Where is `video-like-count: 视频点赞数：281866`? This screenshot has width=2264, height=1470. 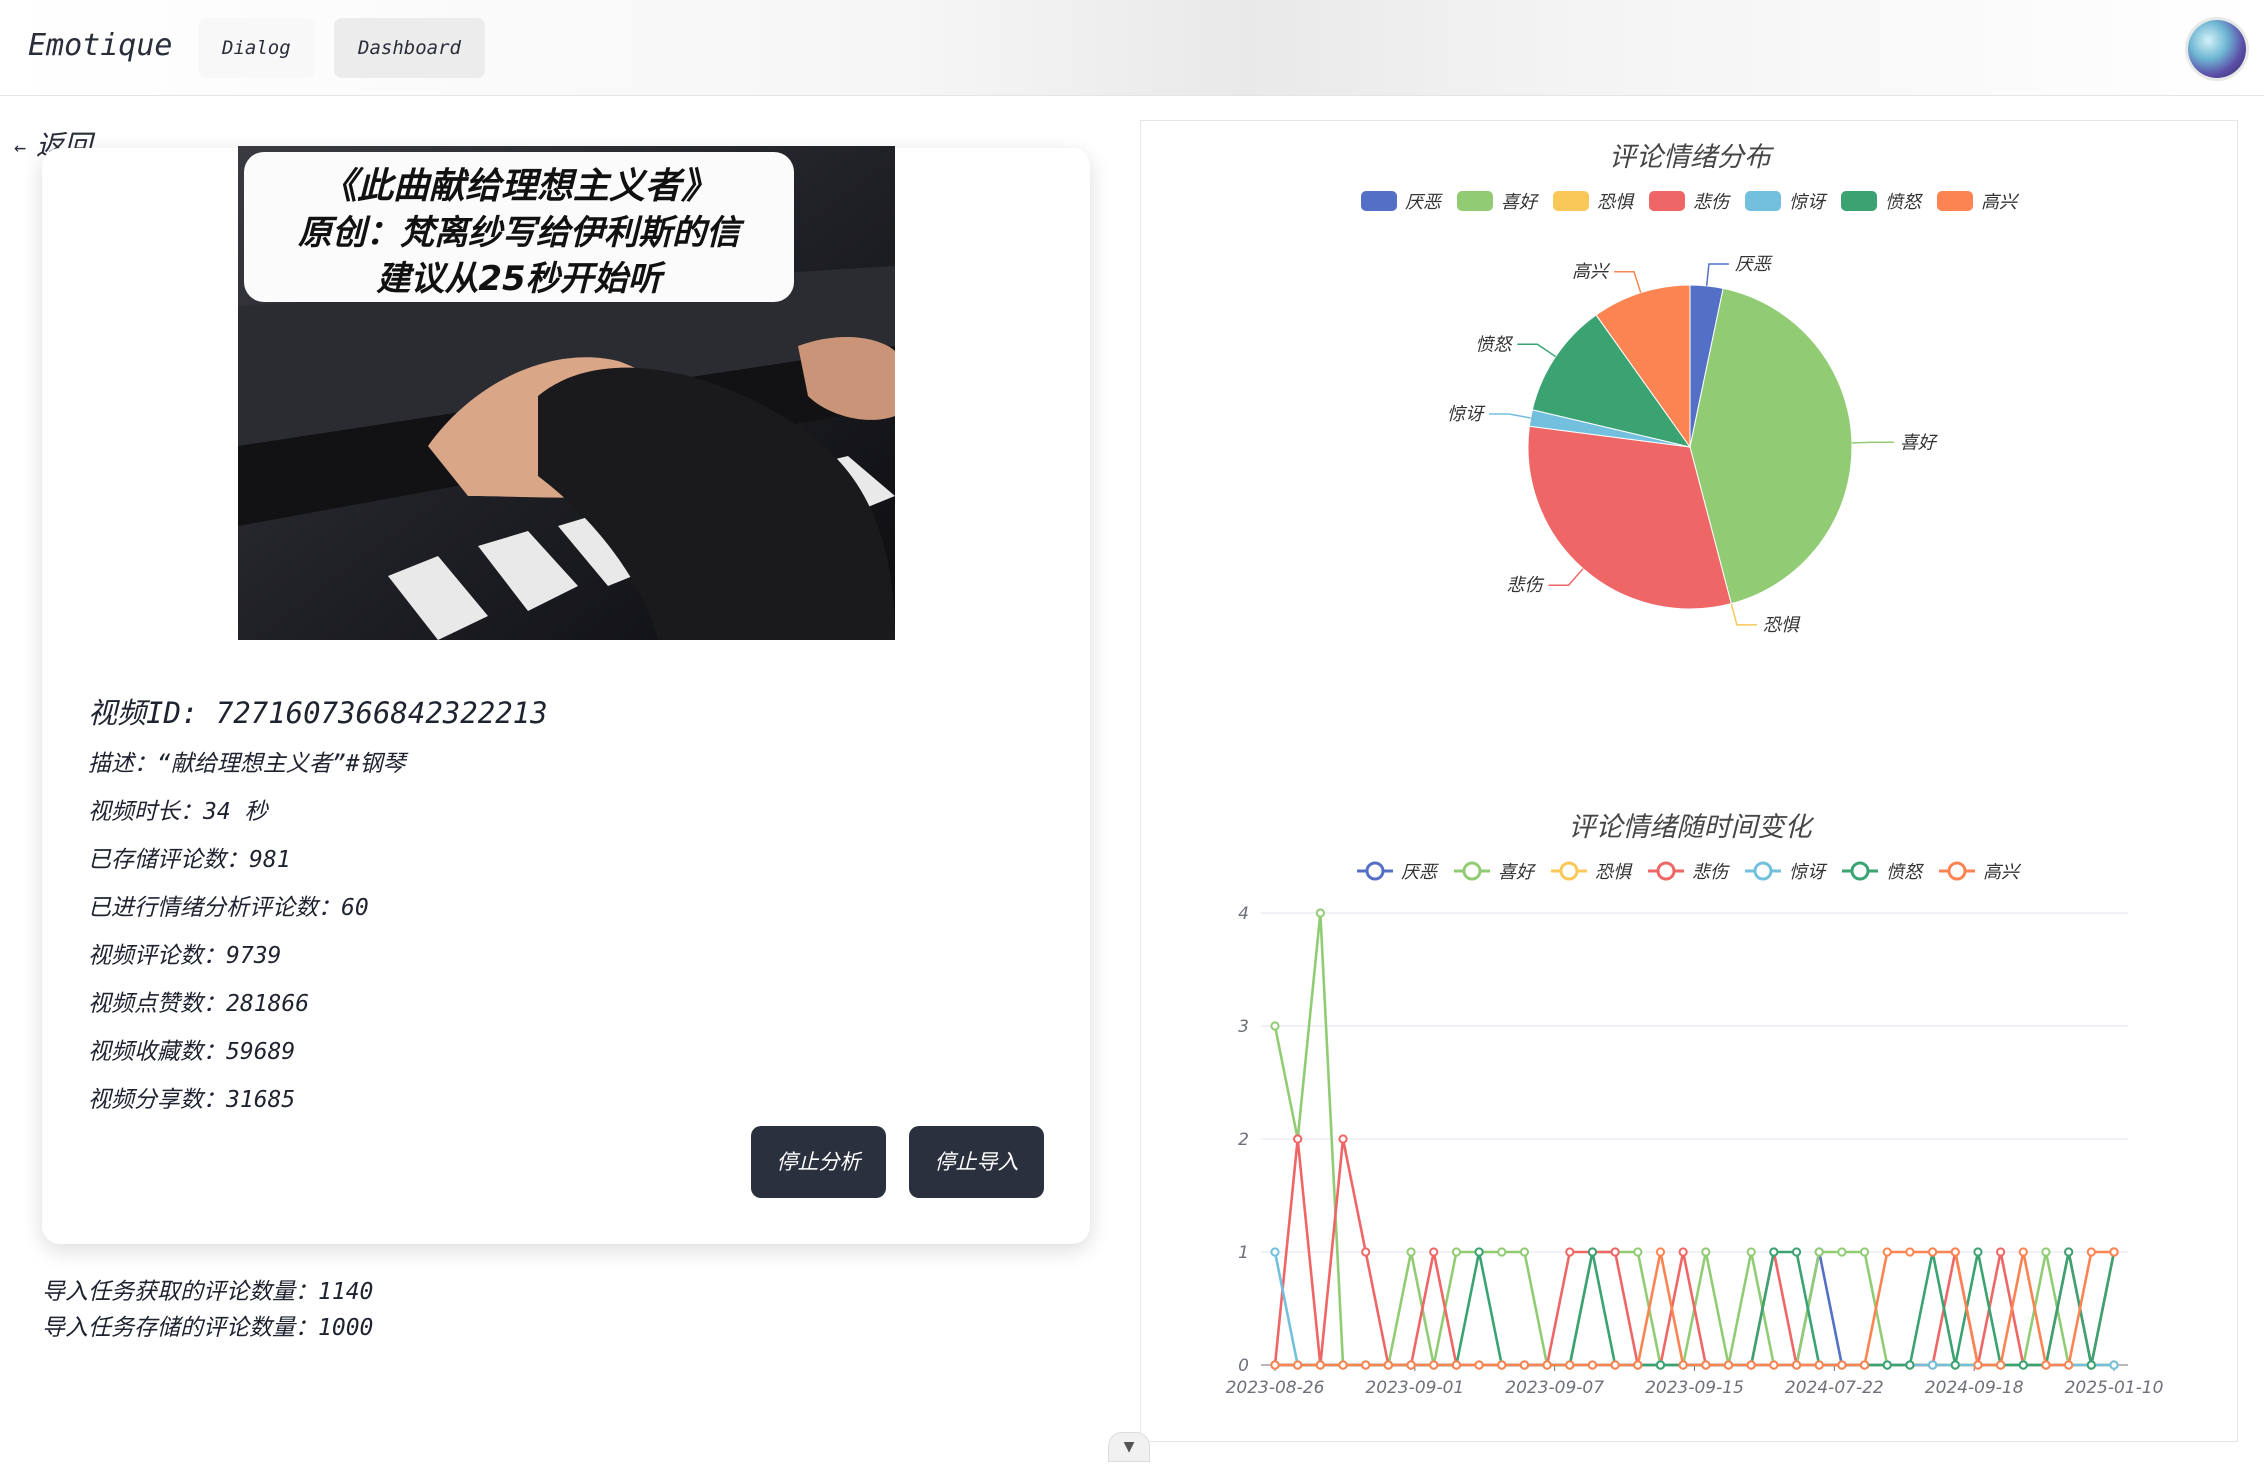
video-like-count: 视频点赞数：281866 is located at coordinates (199, 1004).